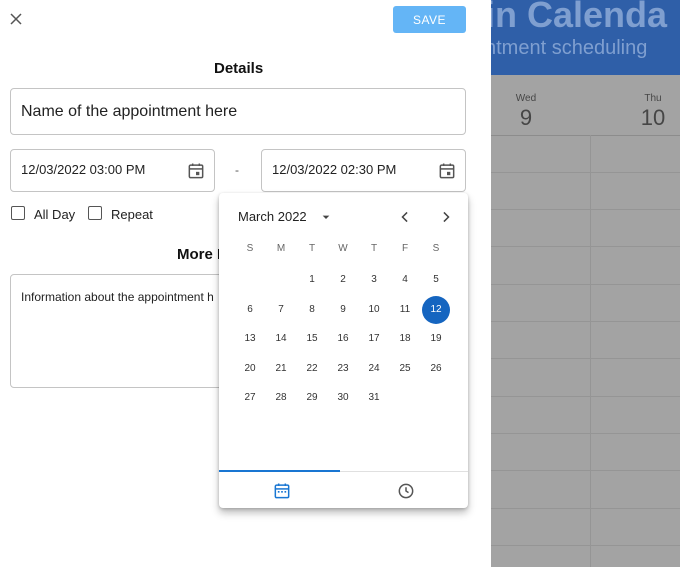  I want to click on day-cell: 22, so click(312, 369).